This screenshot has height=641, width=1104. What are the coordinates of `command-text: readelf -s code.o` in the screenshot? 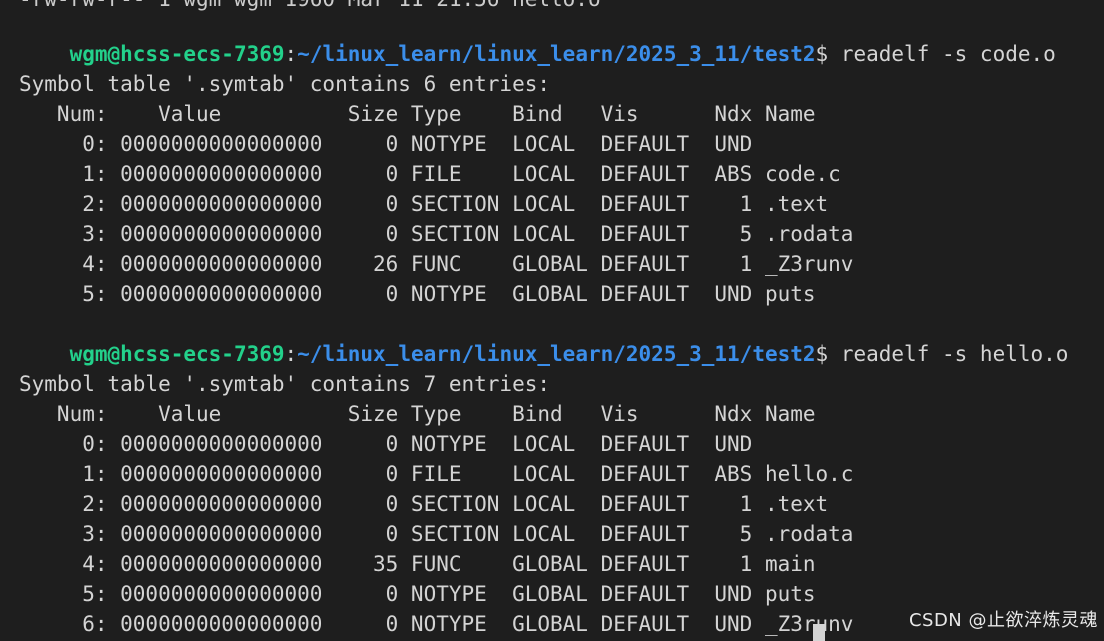 It's located at (942, 54).